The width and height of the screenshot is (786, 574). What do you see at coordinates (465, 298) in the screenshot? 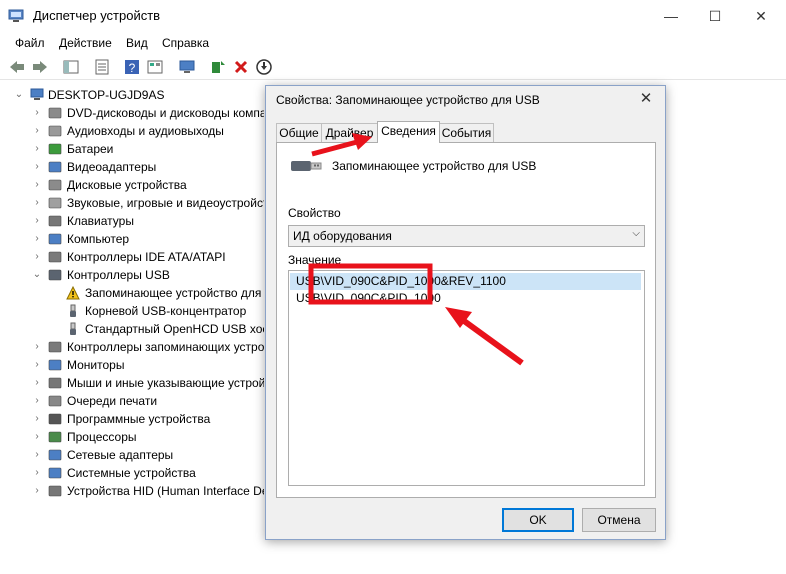
I see `list-item: USB\VID_090C&PID_1000` at bounding box center [465, 298].